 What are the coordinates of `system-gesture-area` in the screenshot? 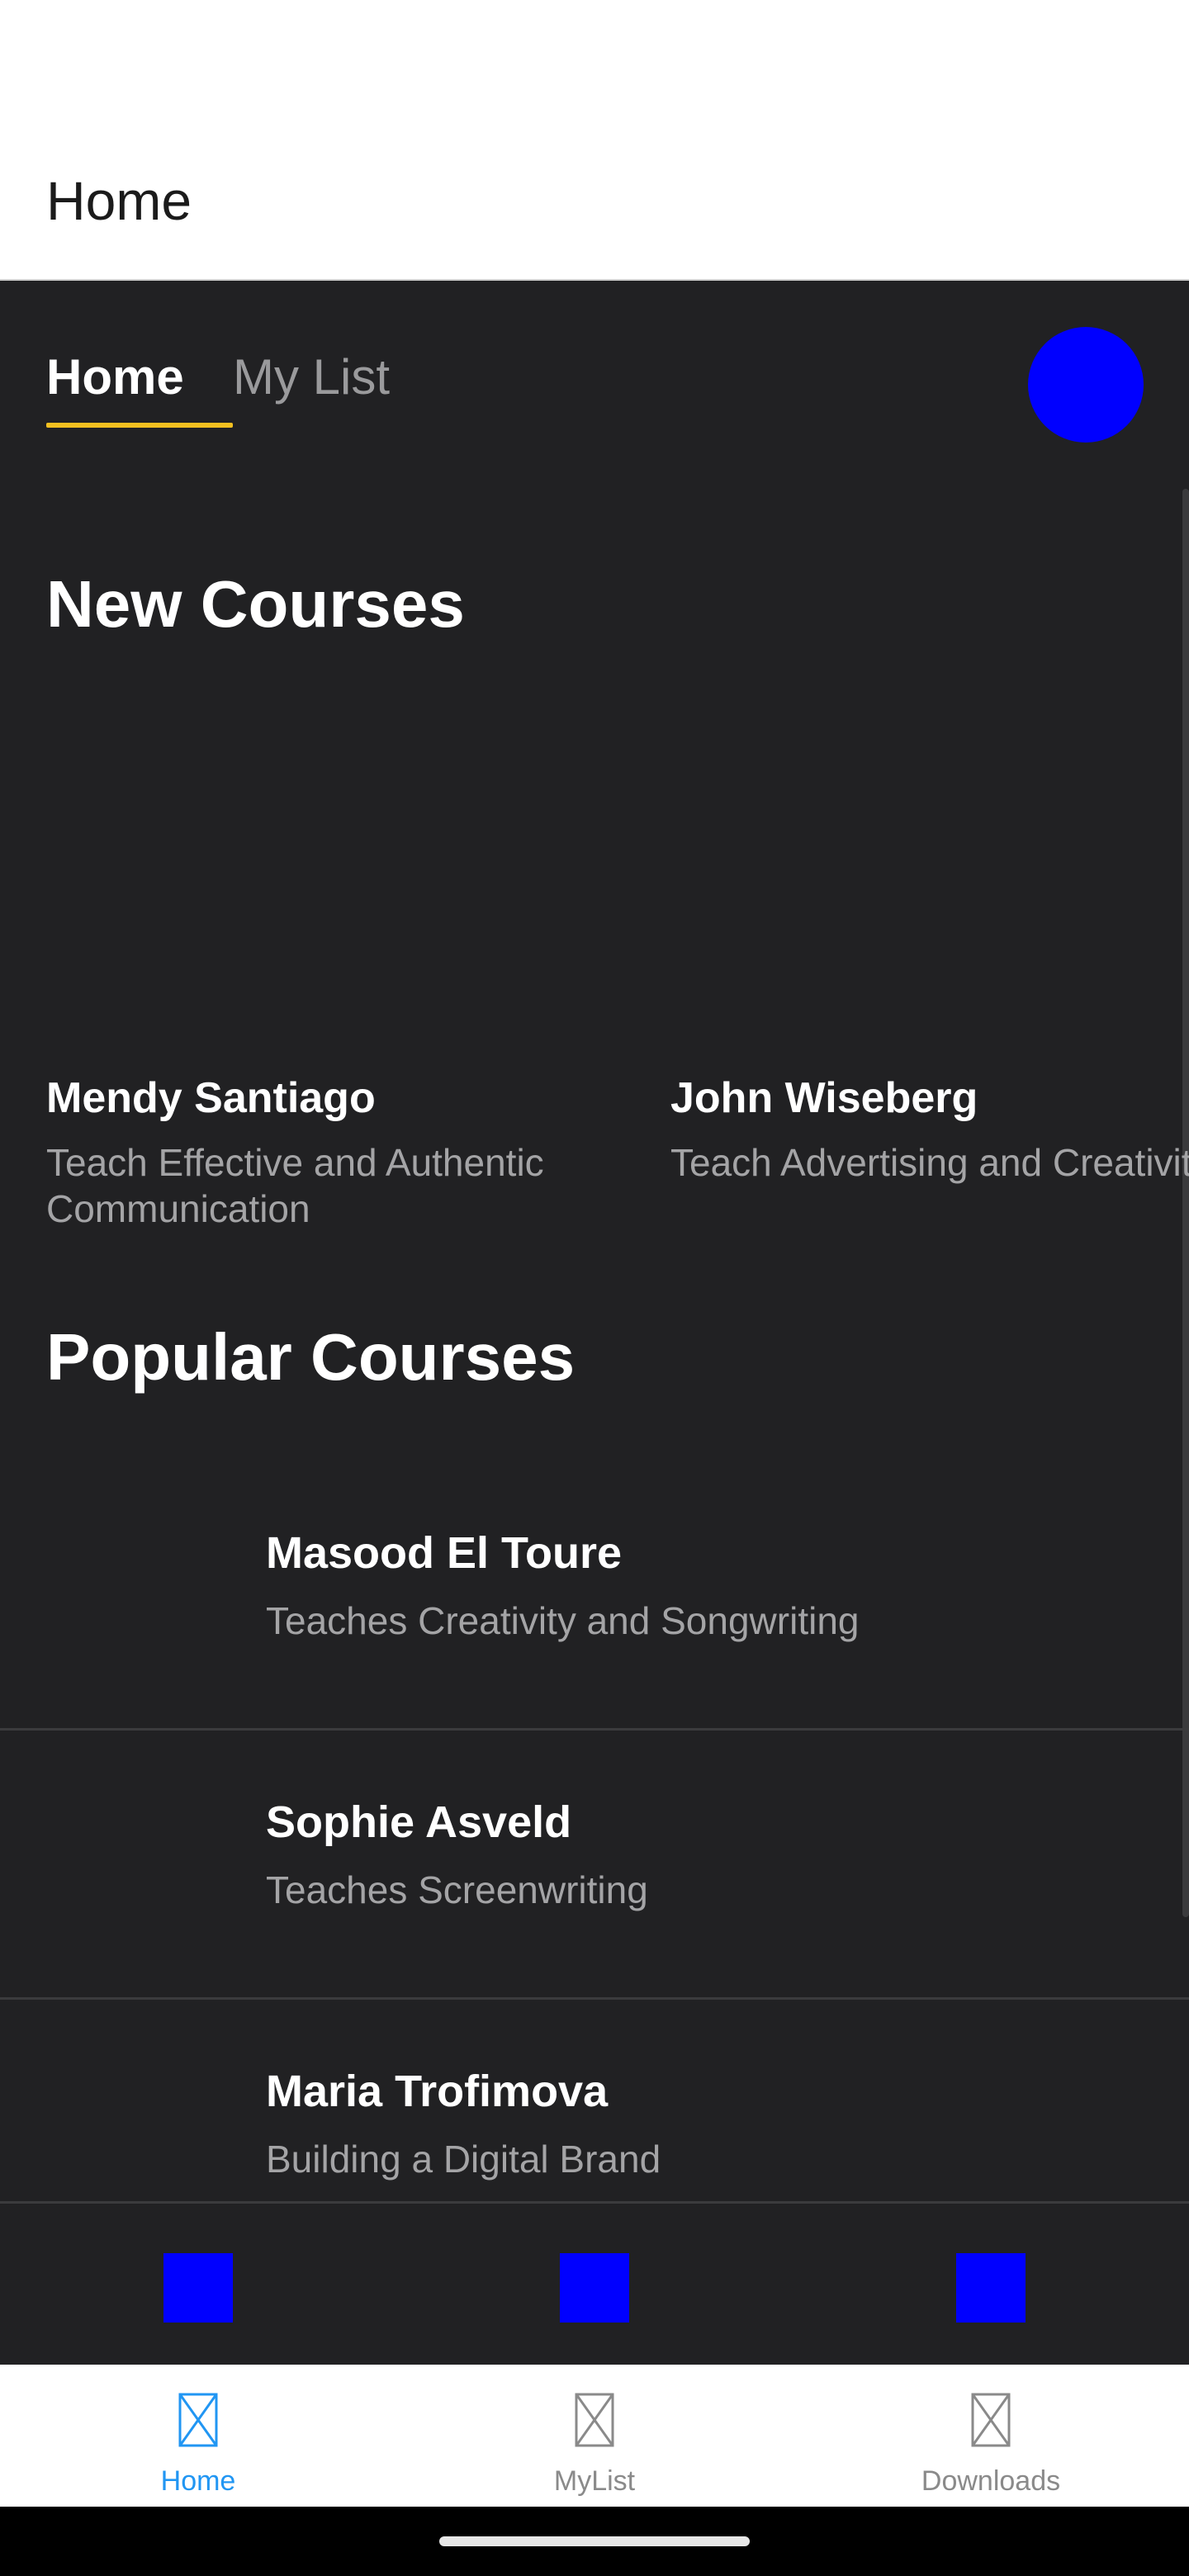 It's located at (594, 2541).